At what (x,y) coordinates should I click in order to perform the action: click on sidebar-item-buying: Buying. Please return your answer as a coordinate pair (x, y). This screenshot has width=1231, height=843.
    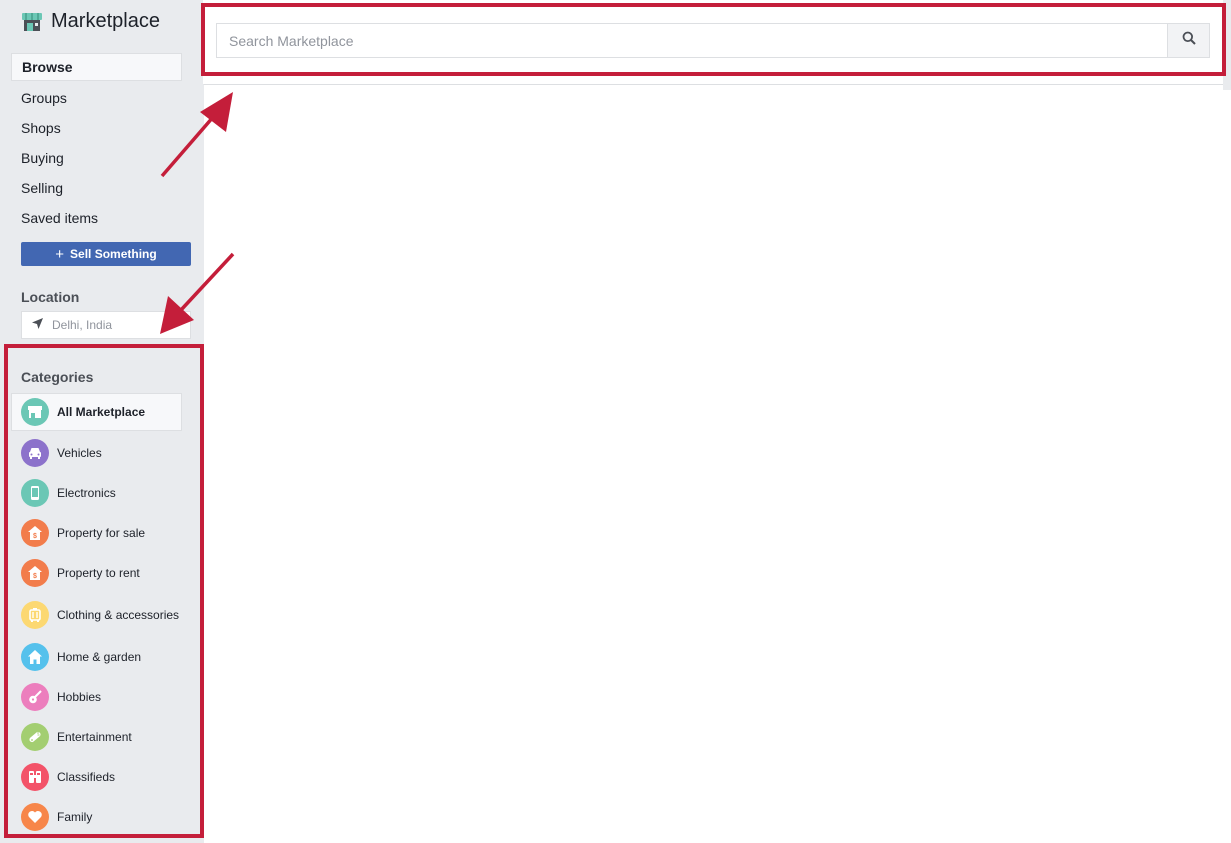
    Looking at the image, I should click on (96, 158).